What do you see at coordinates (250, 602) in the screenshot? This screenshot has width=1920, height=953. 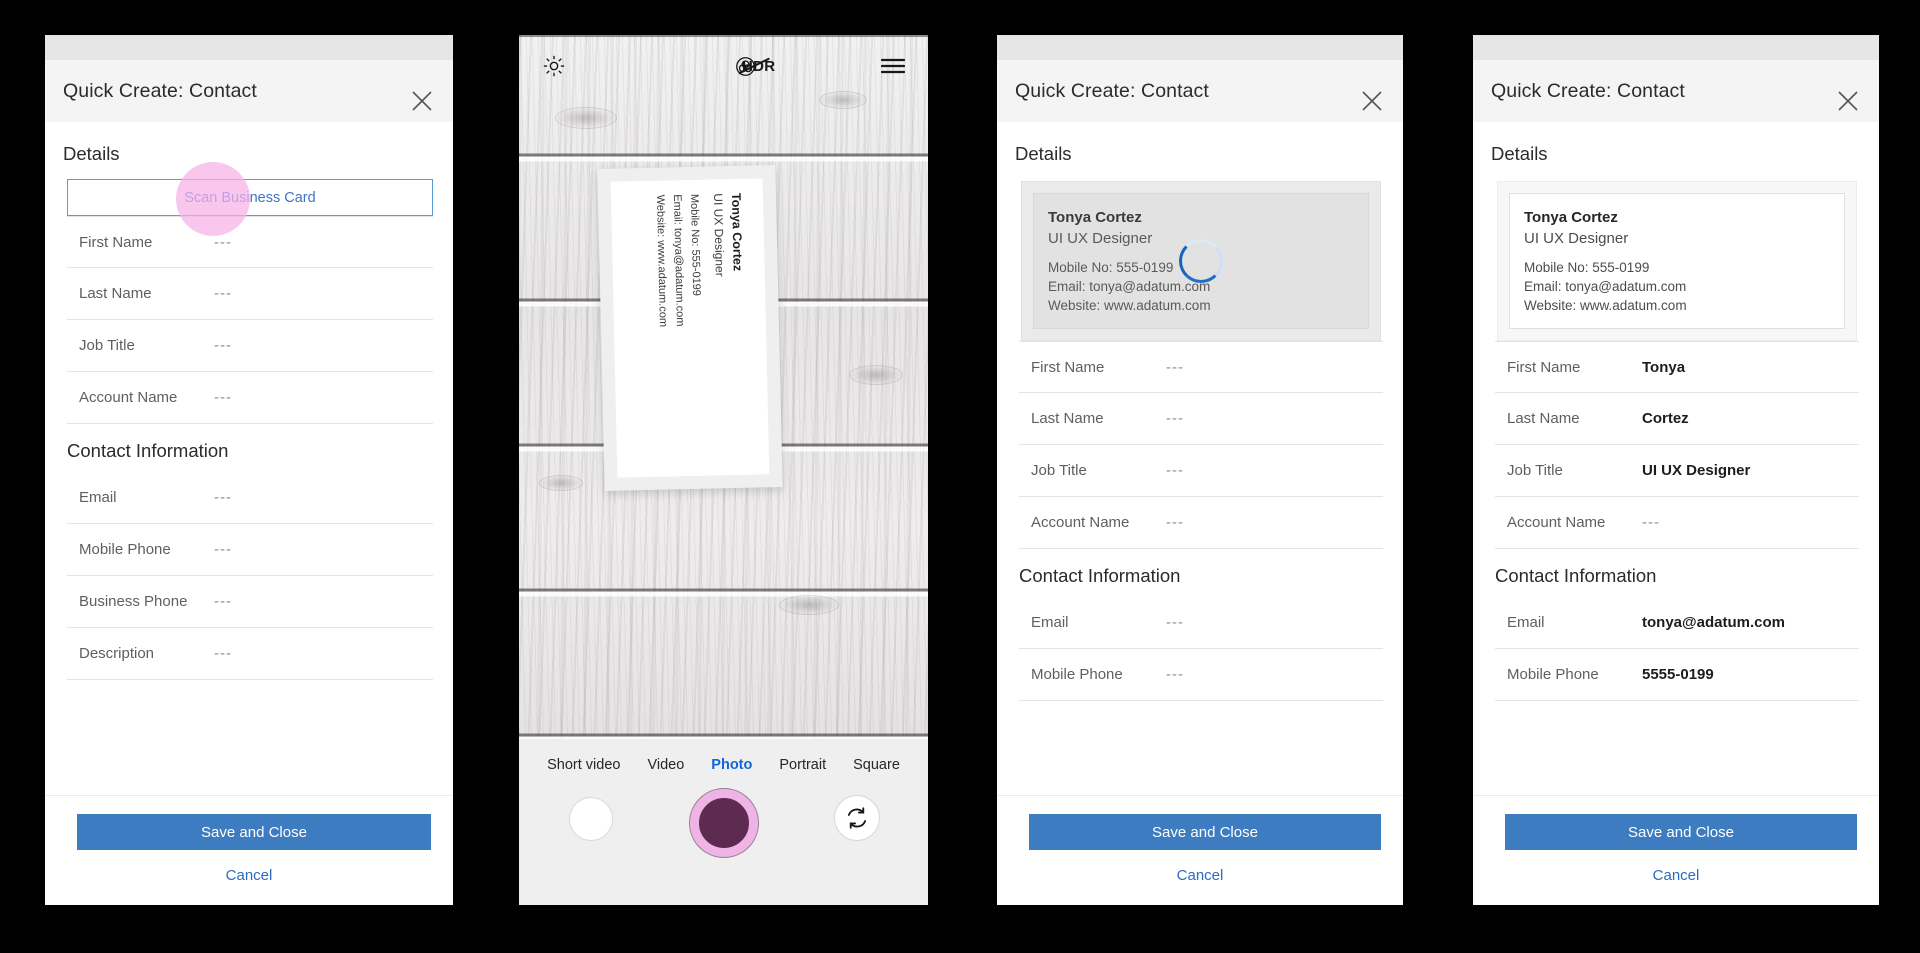 I see `field-business-phone: Business Phone ---` at bounding box center [250, 602].